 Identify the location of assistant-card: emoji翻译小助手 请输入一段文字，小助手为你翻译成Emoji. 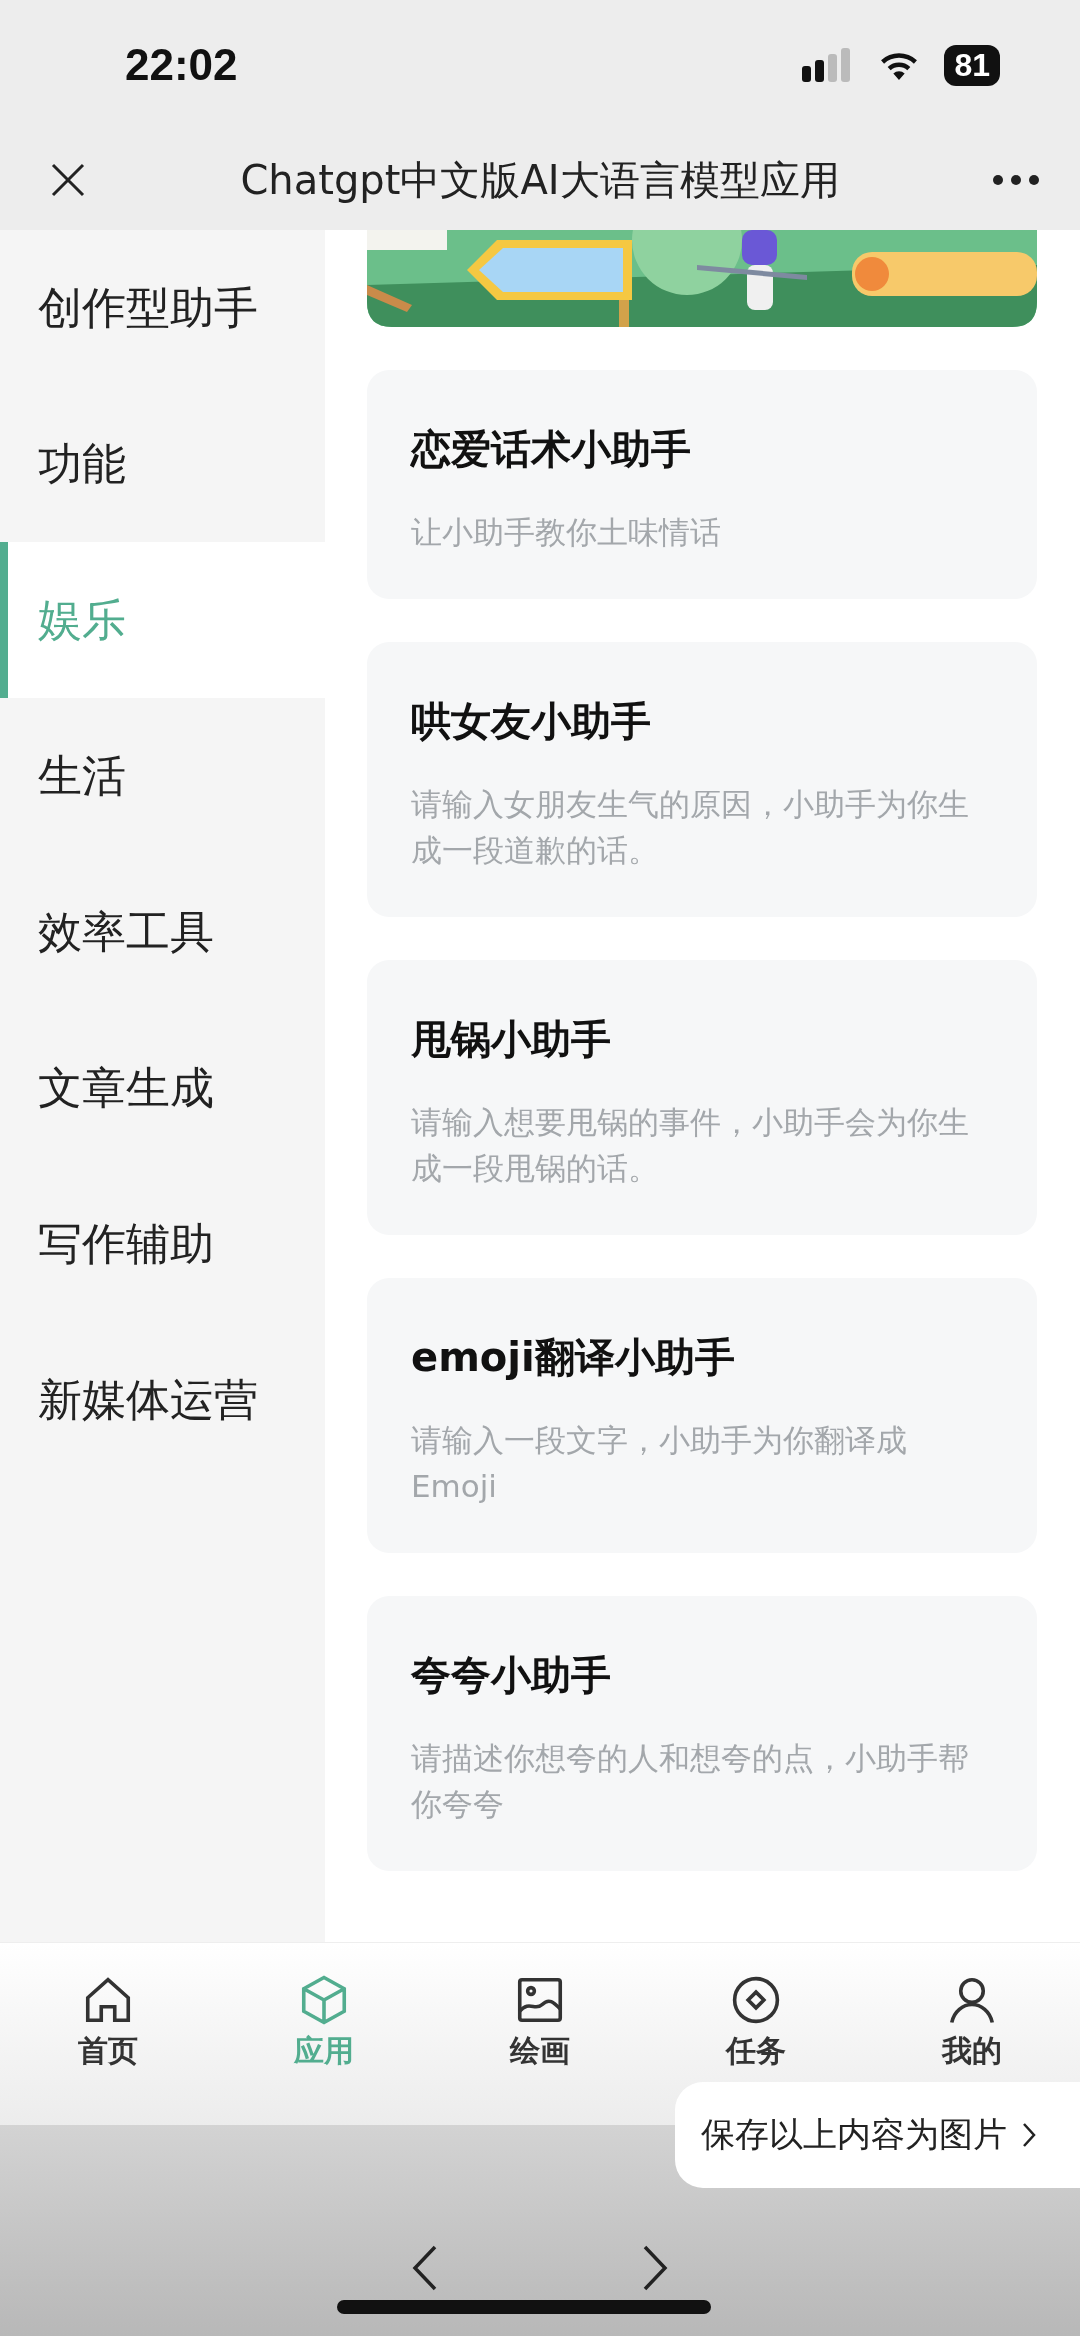
(702, 1415).